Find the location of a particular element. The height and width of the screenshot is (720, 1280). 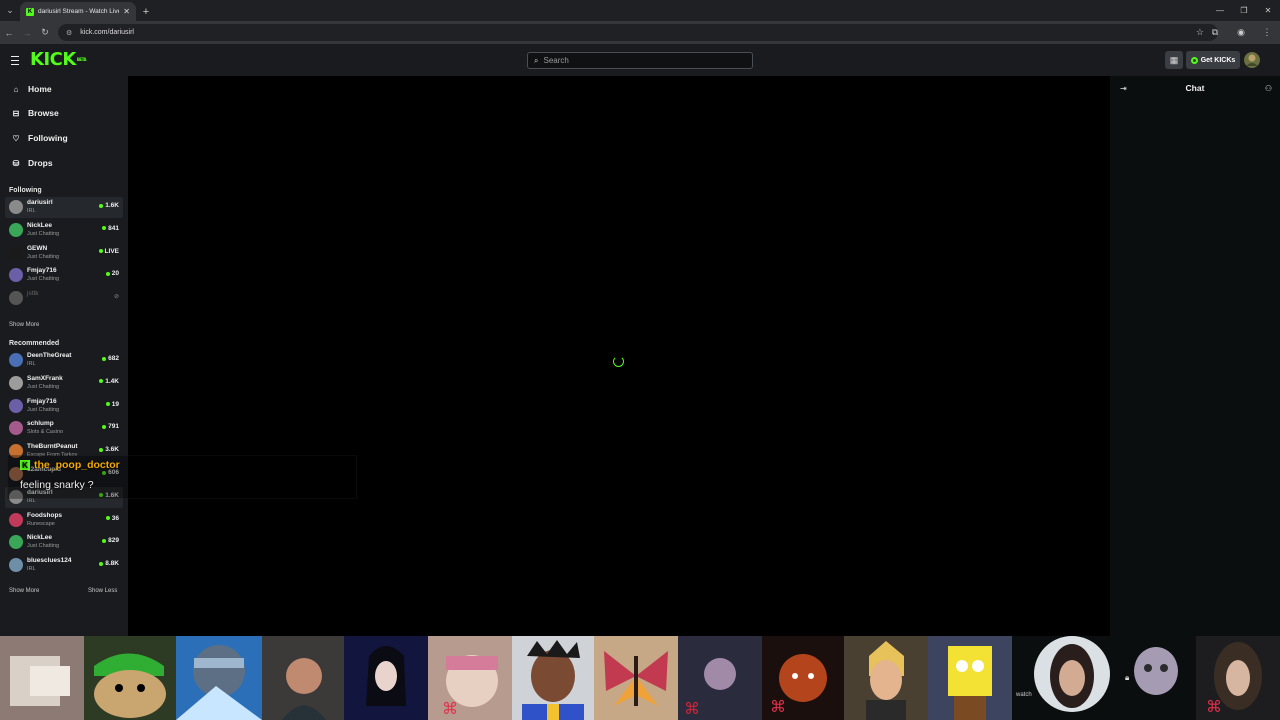

search-input is located at coordinates (638, 60).